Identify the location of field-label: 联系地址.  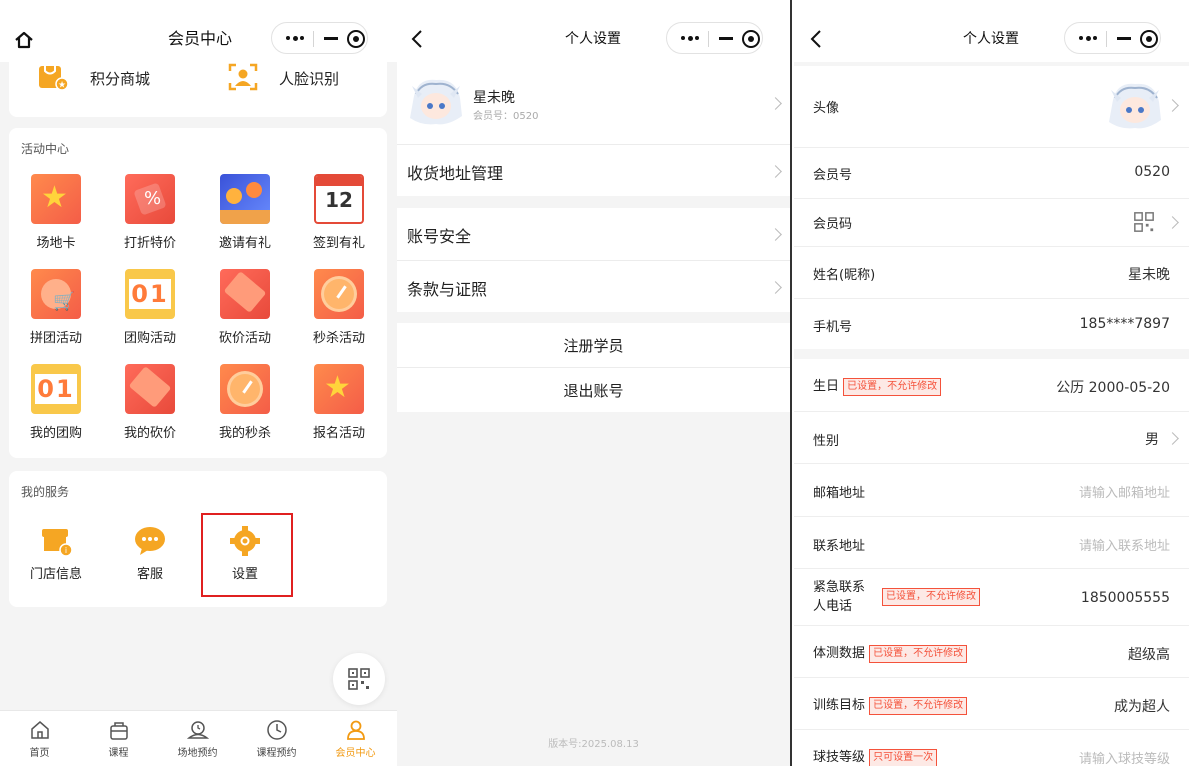
(839, 546).